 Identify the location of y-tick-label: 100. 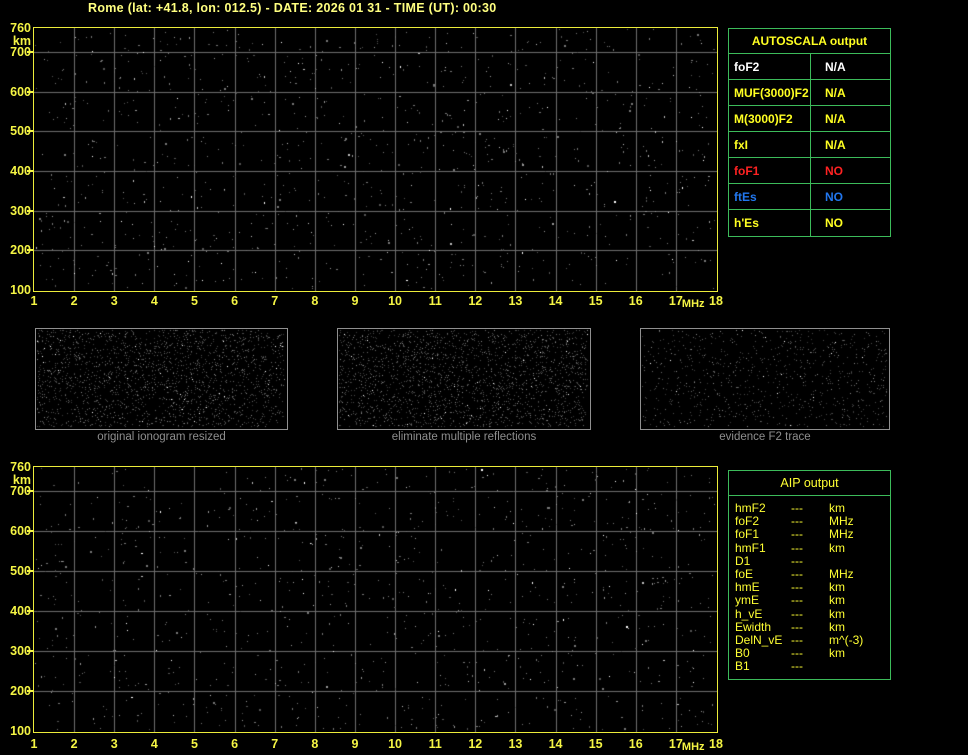
(20, 731).